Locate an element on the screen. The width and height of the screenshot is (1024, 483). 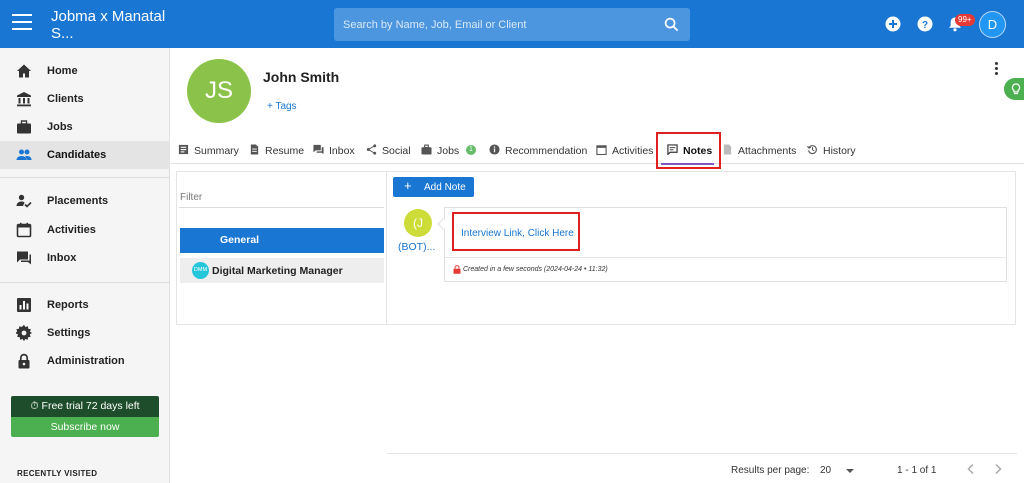
document-icon is located at coordinates (254, 149).